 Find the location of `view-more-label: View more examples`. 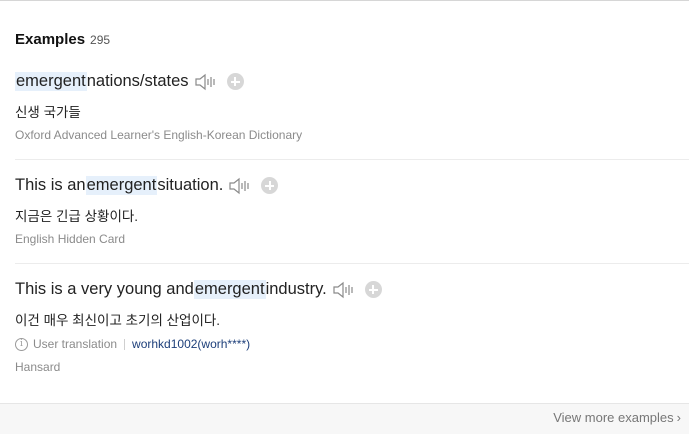

view-more-label: View more examples is located at coordinates (613, 417).